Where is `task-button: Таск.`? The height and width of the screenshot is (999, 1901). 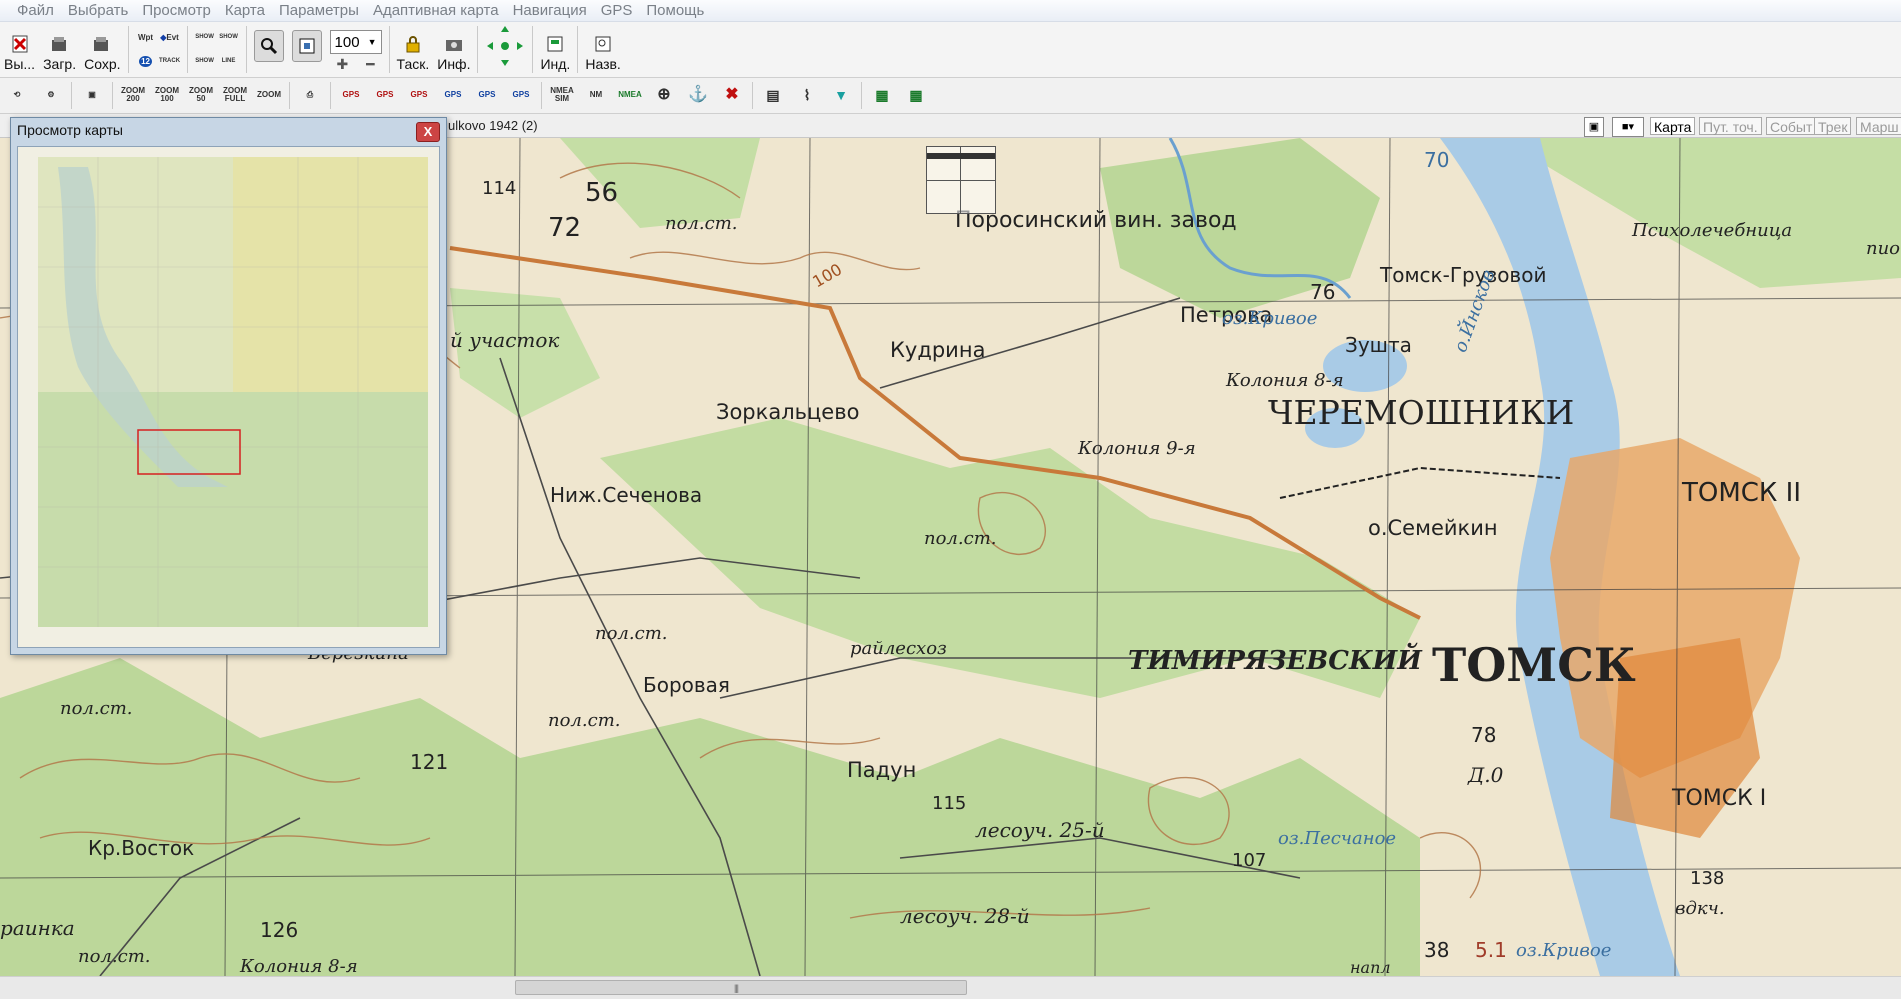 task-button: Таск. is located at coordinates (413, 49).